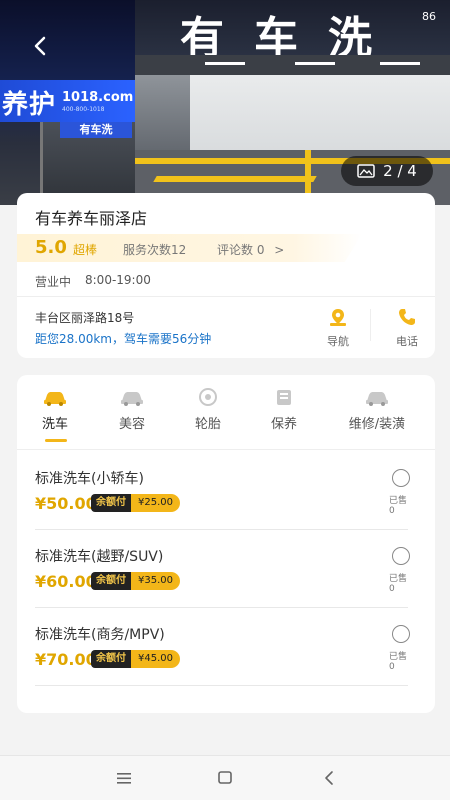 The width and height of the screenshot is (450, 800). I want to click on open-status: 营业中, so click(53, 282).